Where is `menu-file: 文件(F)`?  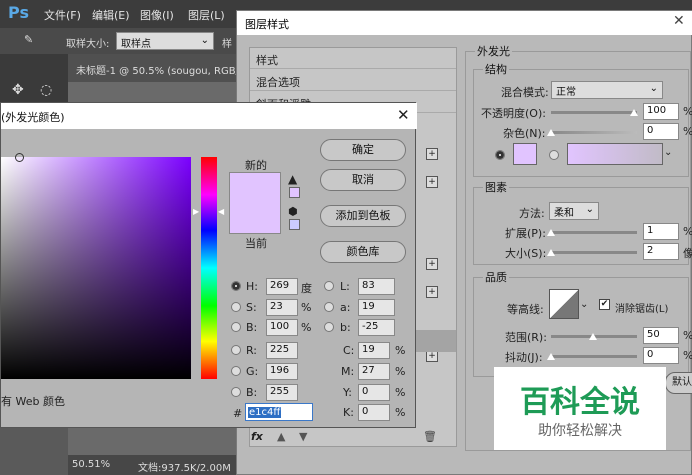 menu-file: 文件(F) is located at coordinates (62, 15).